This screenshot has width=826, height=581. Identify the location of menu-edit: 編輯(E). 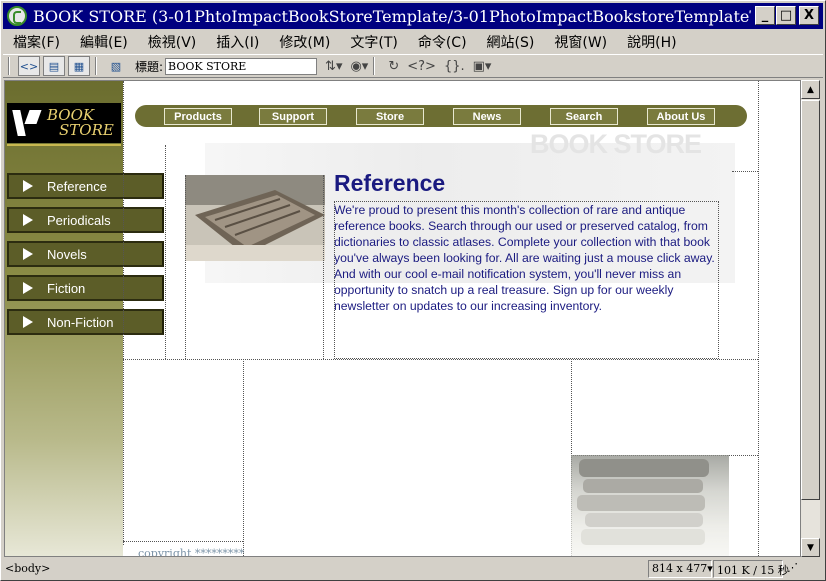
(104, 42).